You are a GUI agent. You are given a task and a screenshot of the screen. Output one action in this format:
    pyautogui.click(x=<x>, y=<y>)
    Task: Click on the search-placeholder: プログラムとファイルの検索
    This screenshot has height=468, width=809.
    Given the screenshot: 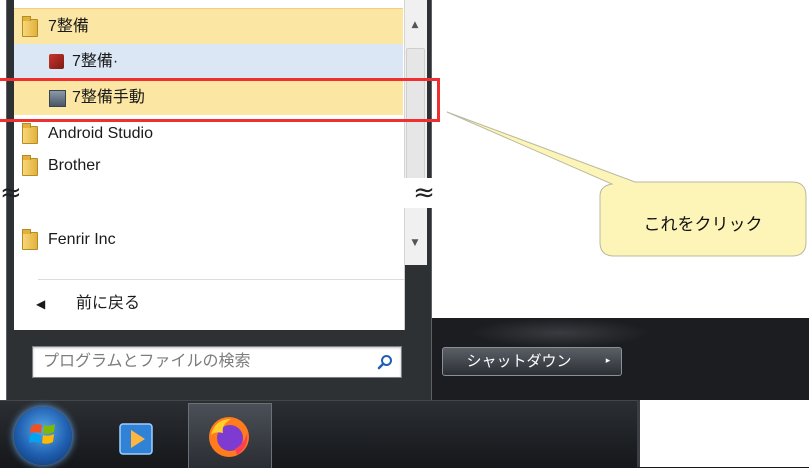 What is the action you would take?
    pyautogui.click(x=147, y=361)
    